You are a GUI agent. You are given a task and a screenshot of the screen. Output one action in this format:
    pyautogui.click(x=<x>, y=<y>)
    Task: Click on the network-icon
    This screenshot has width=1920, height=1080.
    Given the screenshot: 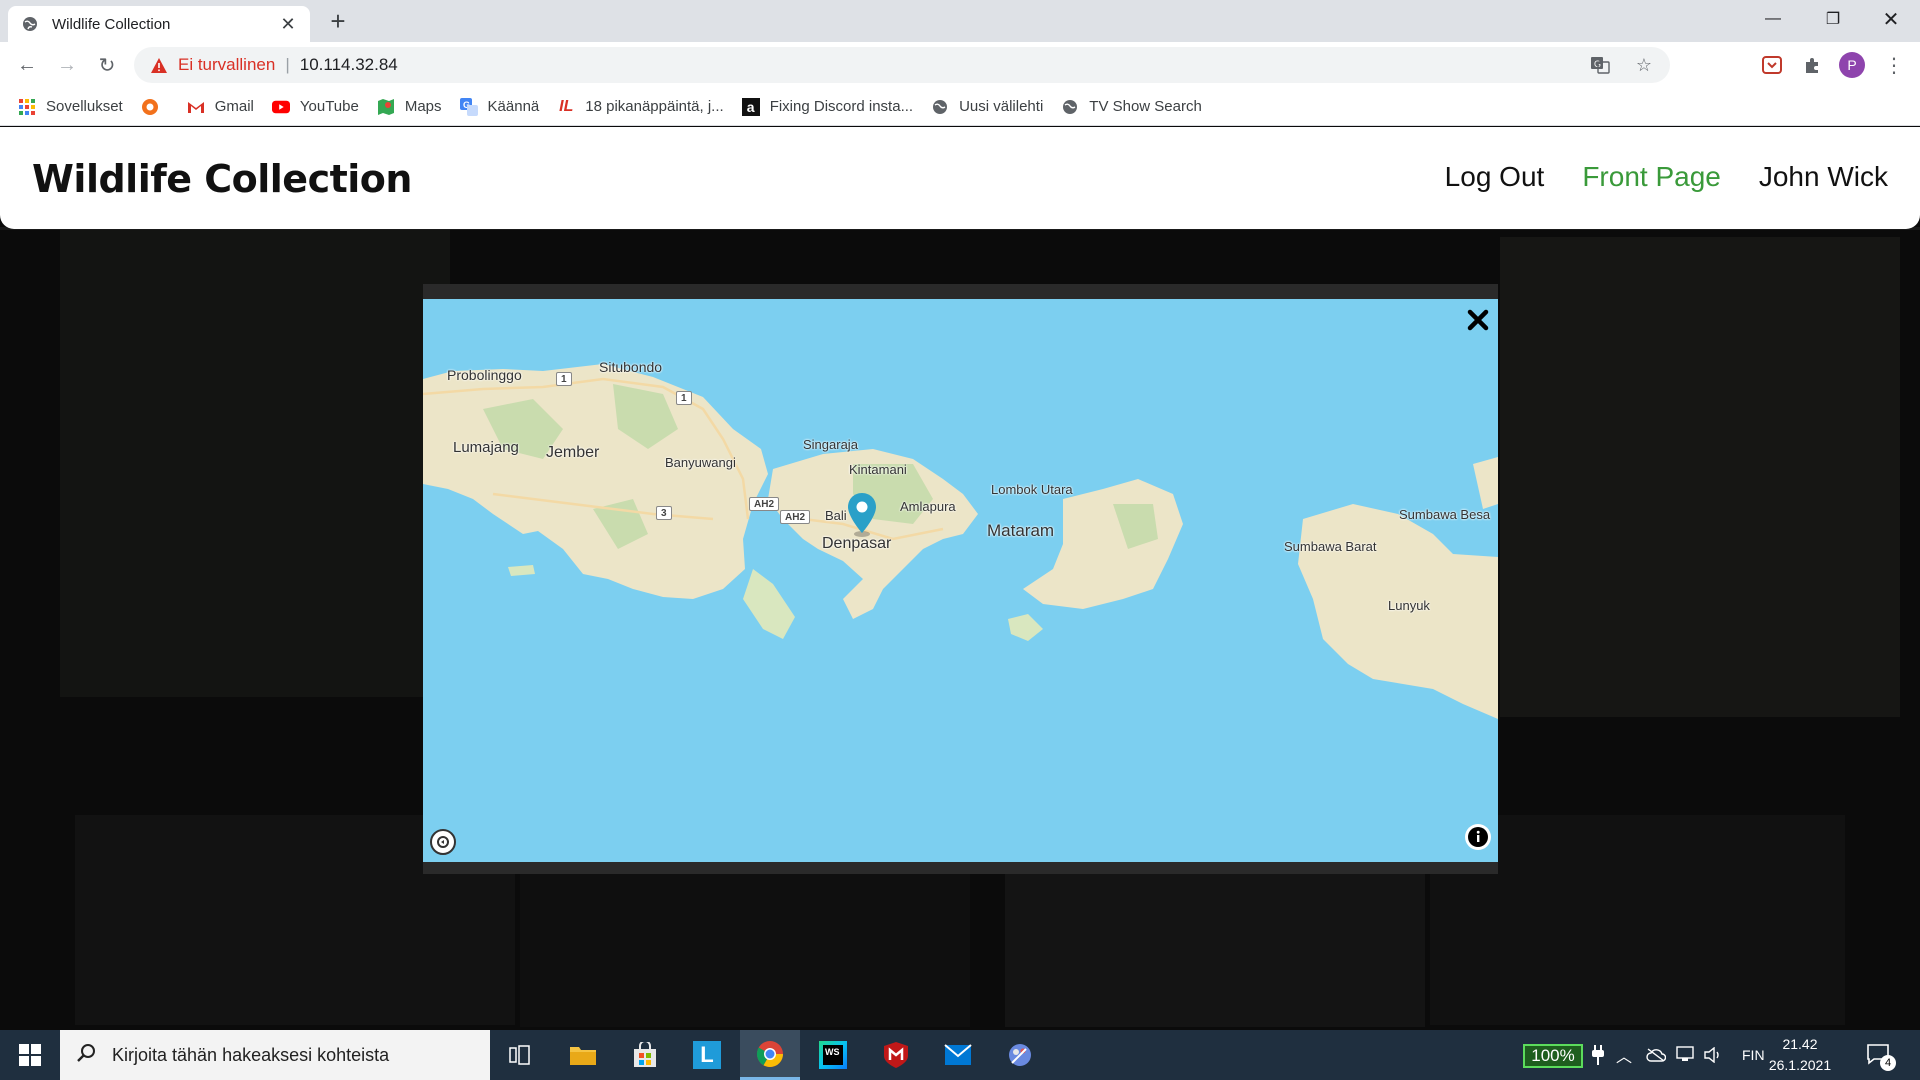 What is the action you would take?
    pyautogui.click(x=1686, y=1055)
    